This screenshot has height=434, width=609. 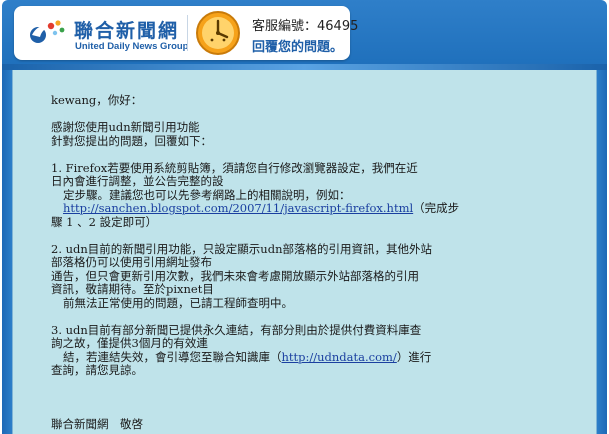 I want to click on reply-title: 回覆您的問題。, so click(x=298, y=47).